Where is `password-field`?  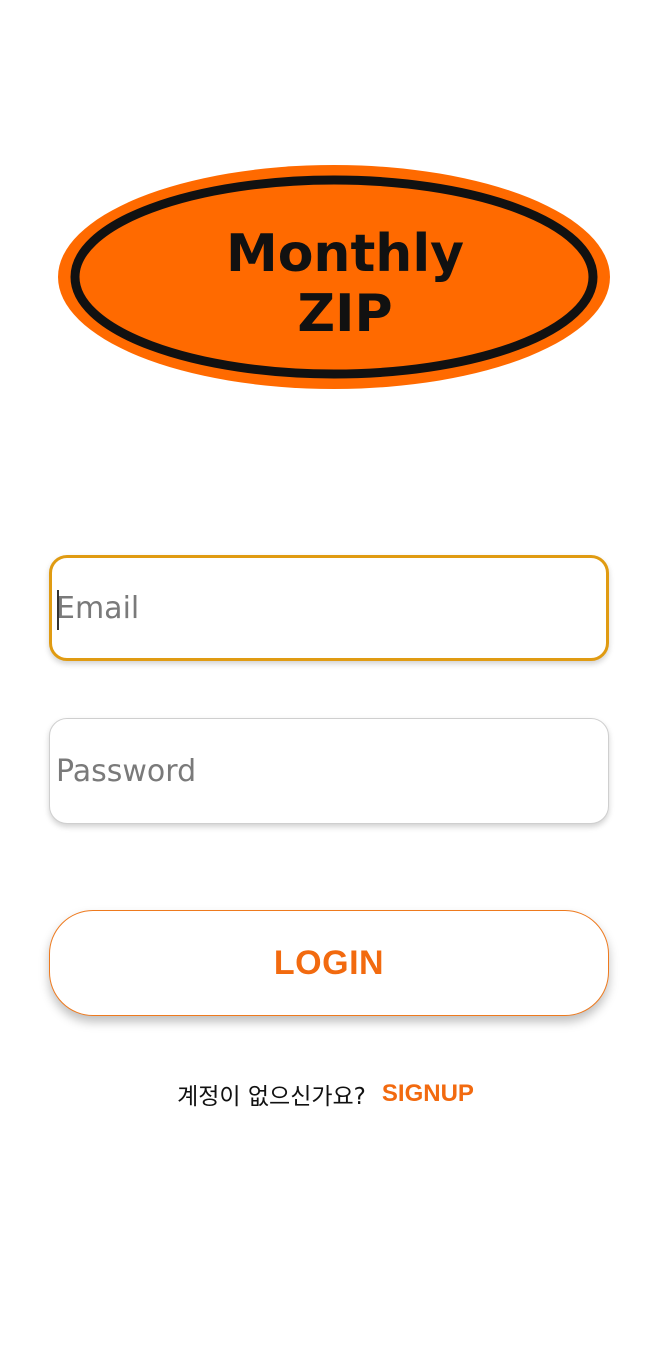 password-field is located at coordinates (329, 771).